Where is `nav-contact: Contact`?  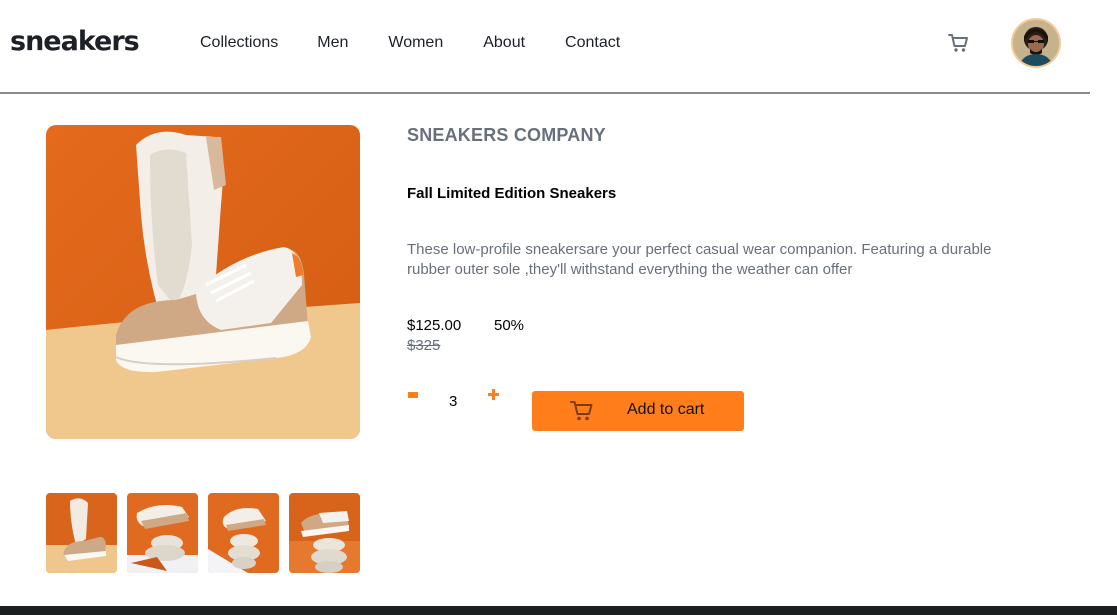
nav-contact: Contact is located at coordinates (592, 43).